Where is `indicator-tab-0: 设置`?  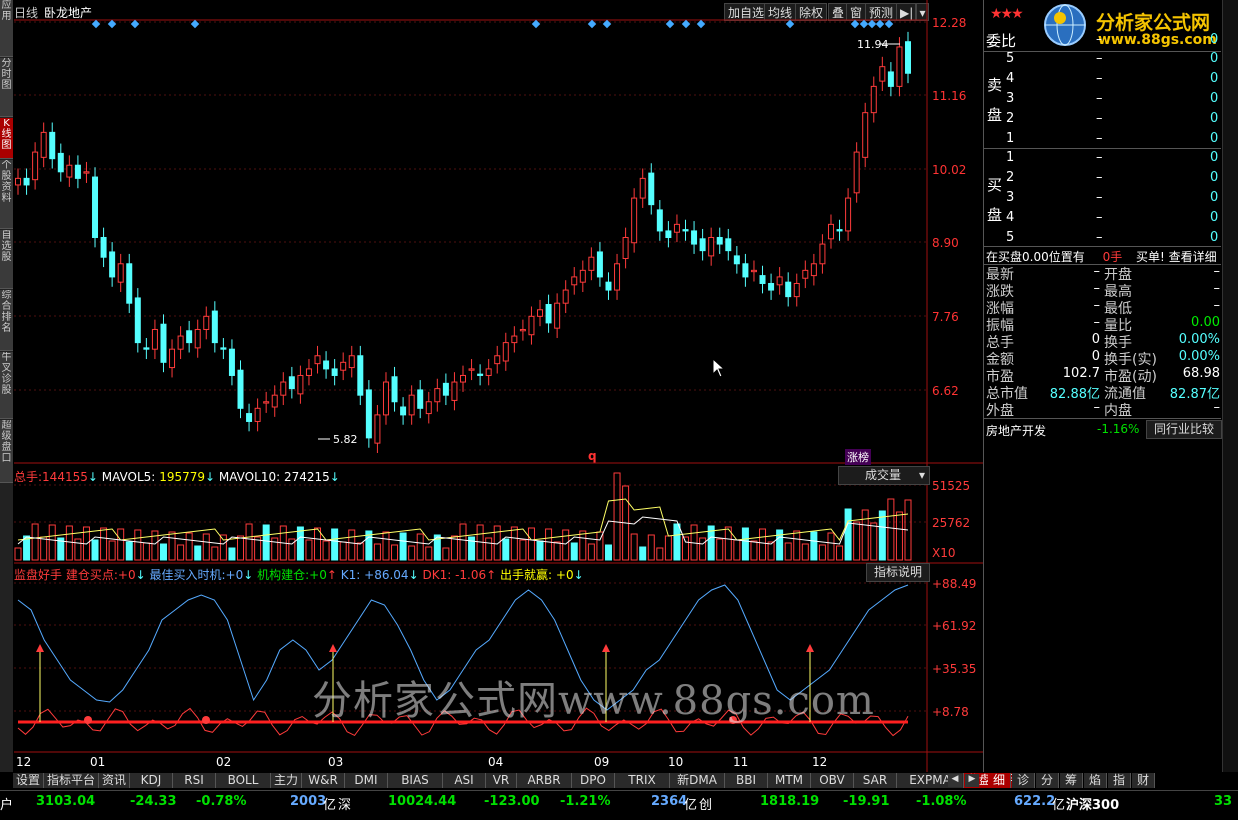
indicator-tab-0: 设置 is located at coordinates (28, 780).